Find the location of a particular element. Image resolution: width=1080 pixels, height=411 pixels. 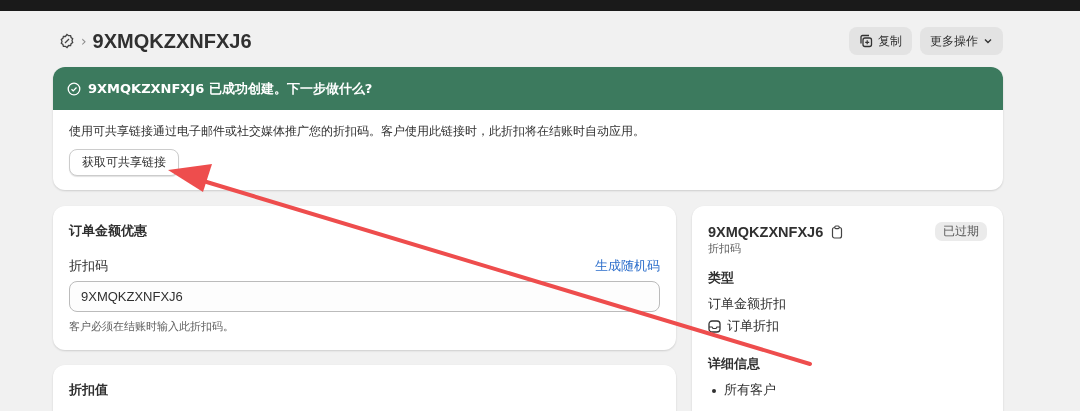

discount-icon is located at coordinates (67, 41).